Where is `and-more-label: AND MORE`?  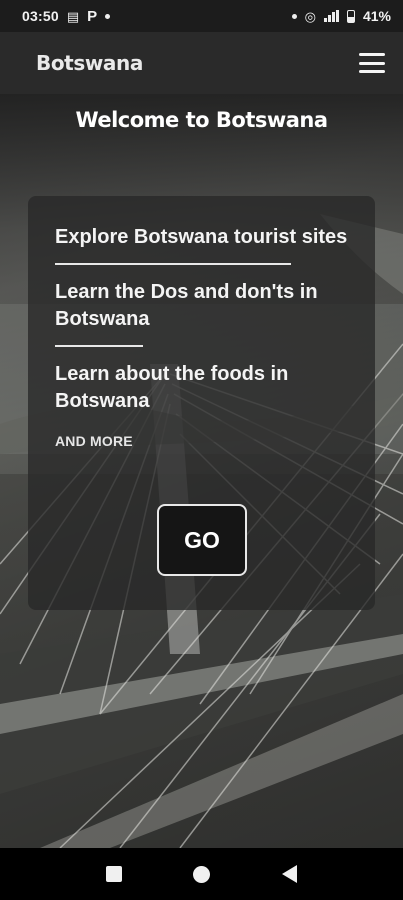
and-more-label: AND MORE is located at coordinates (94, 441).